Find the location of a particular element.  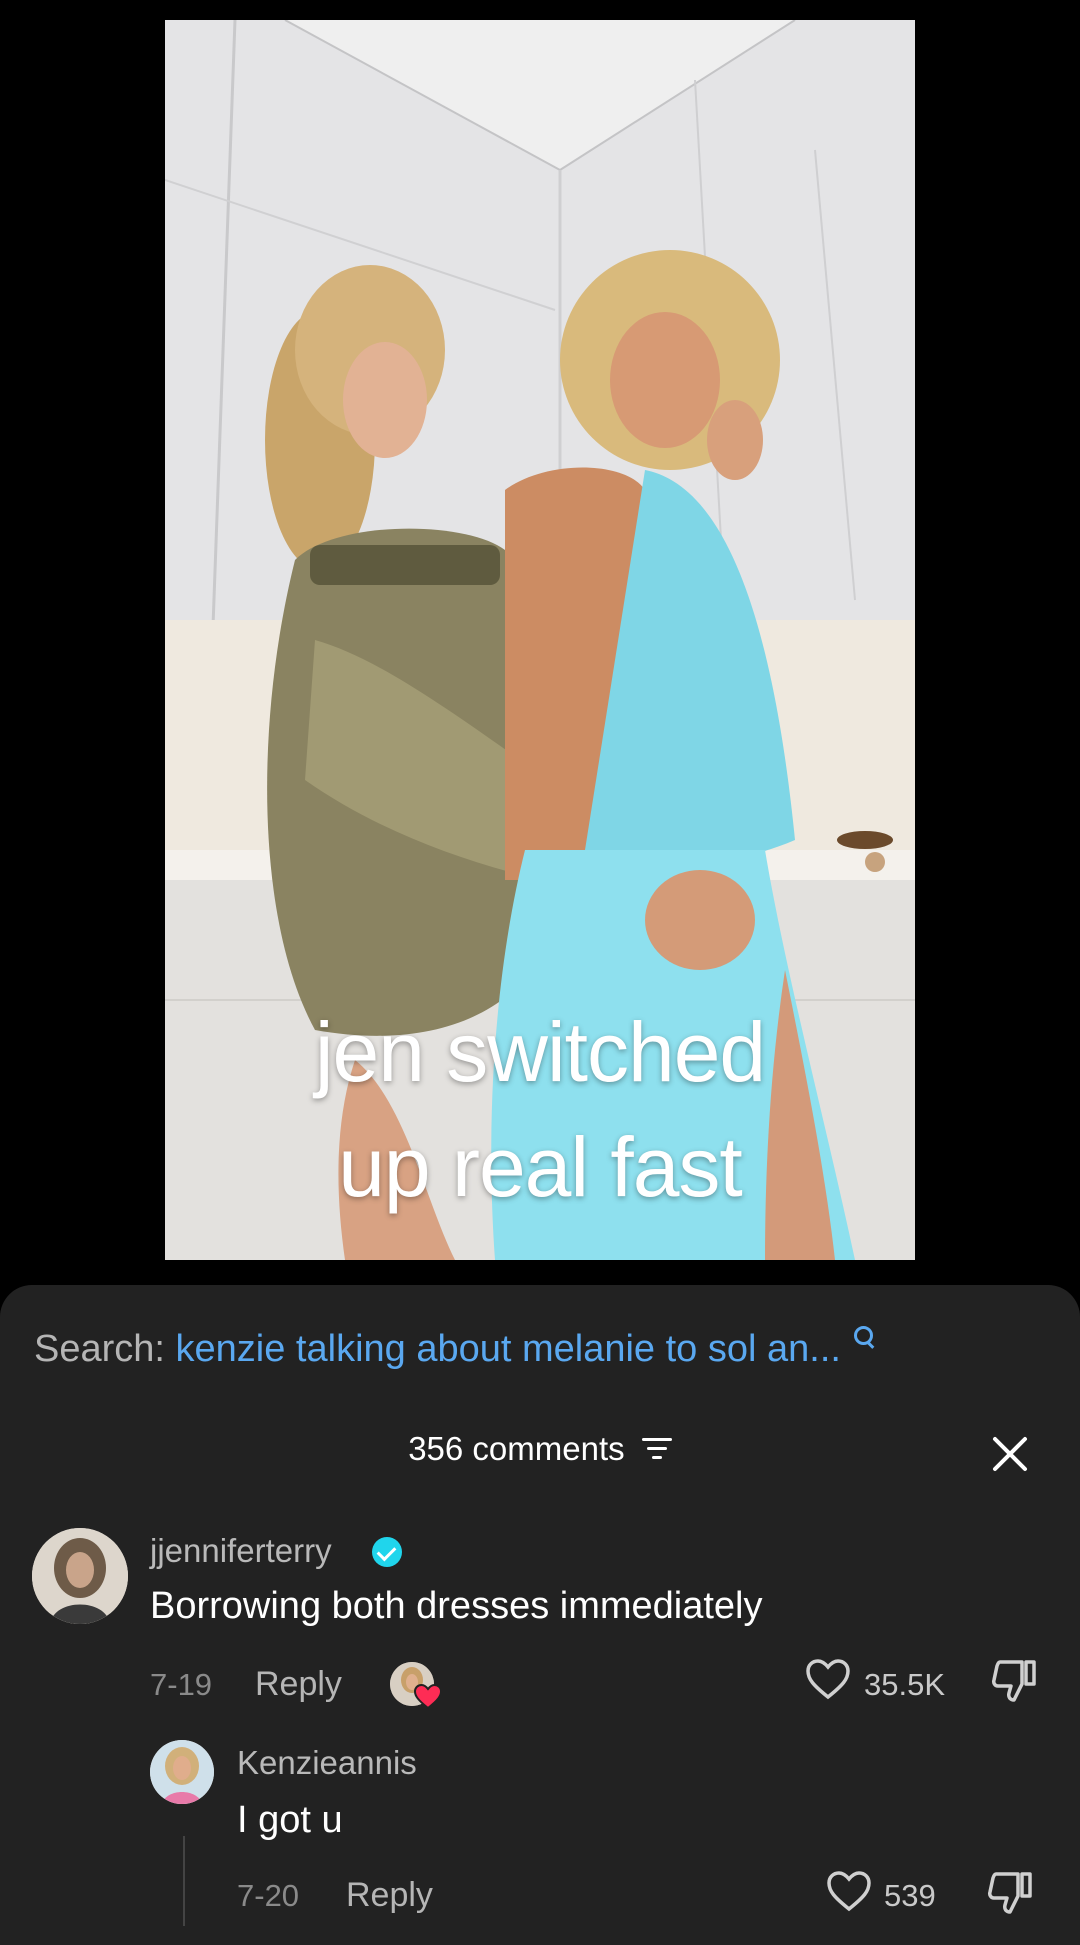

filter-icon is located at coordinates (656, 1449).